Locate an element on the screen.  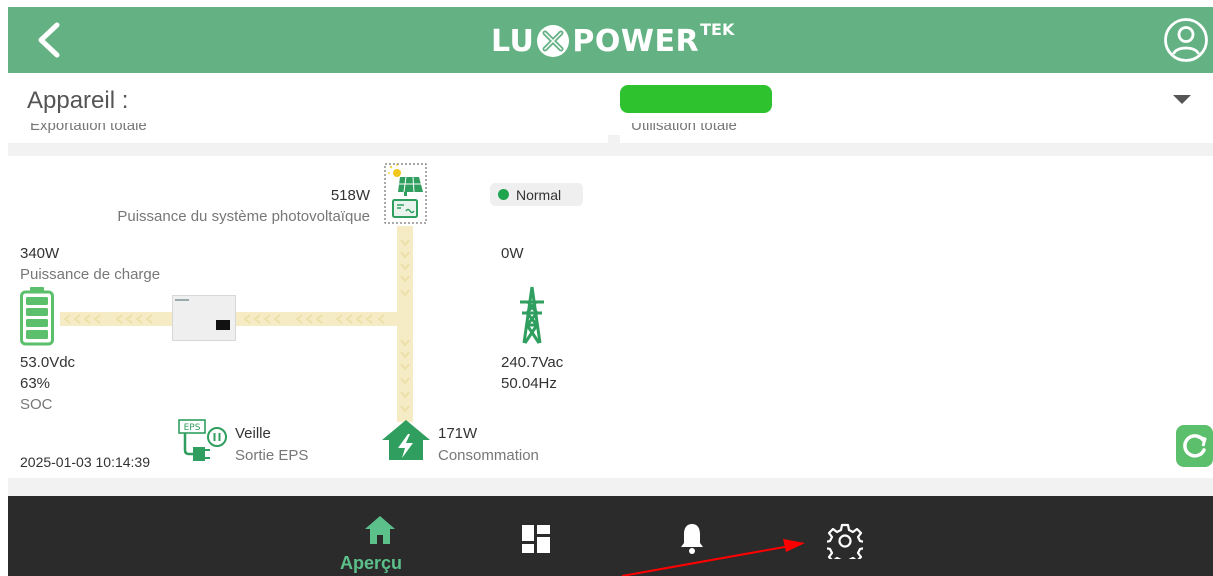
battery-soc-value: 63% is located at coordinates (35, 383).